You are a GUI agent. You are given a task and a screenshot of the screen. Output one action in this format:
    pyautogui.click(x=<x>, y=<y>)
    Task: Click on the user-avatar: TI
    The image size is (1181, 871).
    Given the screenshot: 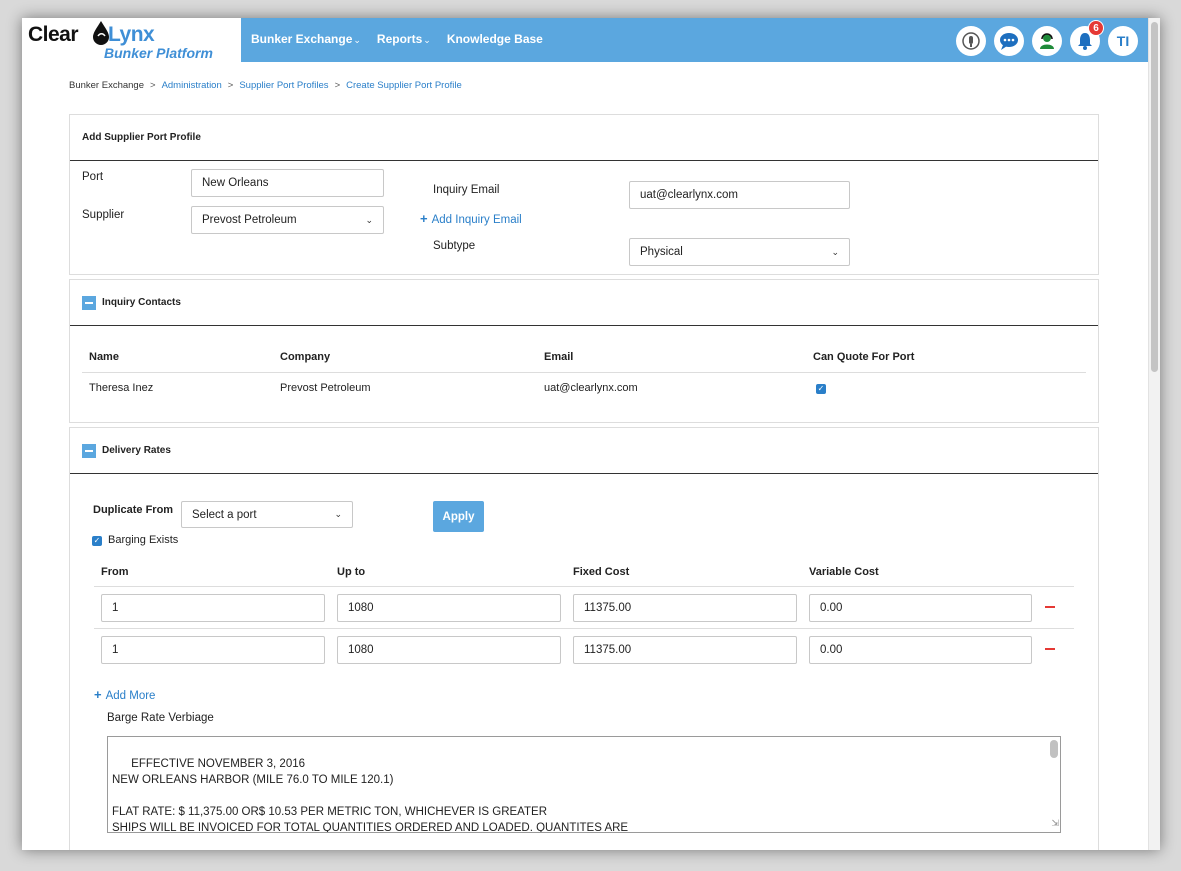 What is the action you would take?
    pyautogui.click(x=1123, y=41)
    